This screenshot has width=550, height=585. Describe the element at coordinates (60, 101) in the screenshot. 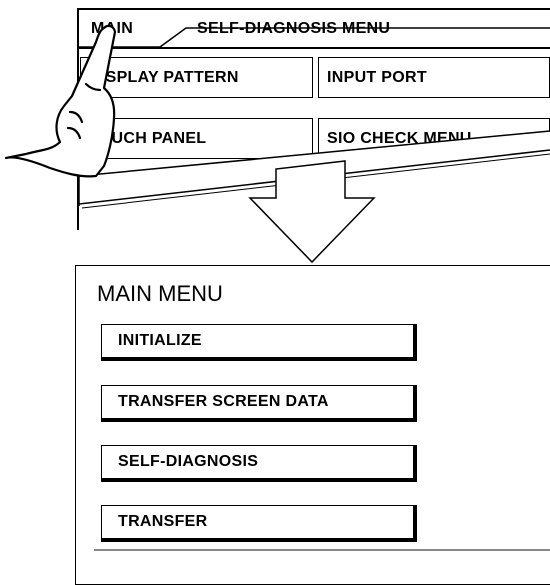

I see `hand-pointer-icon` at that location.